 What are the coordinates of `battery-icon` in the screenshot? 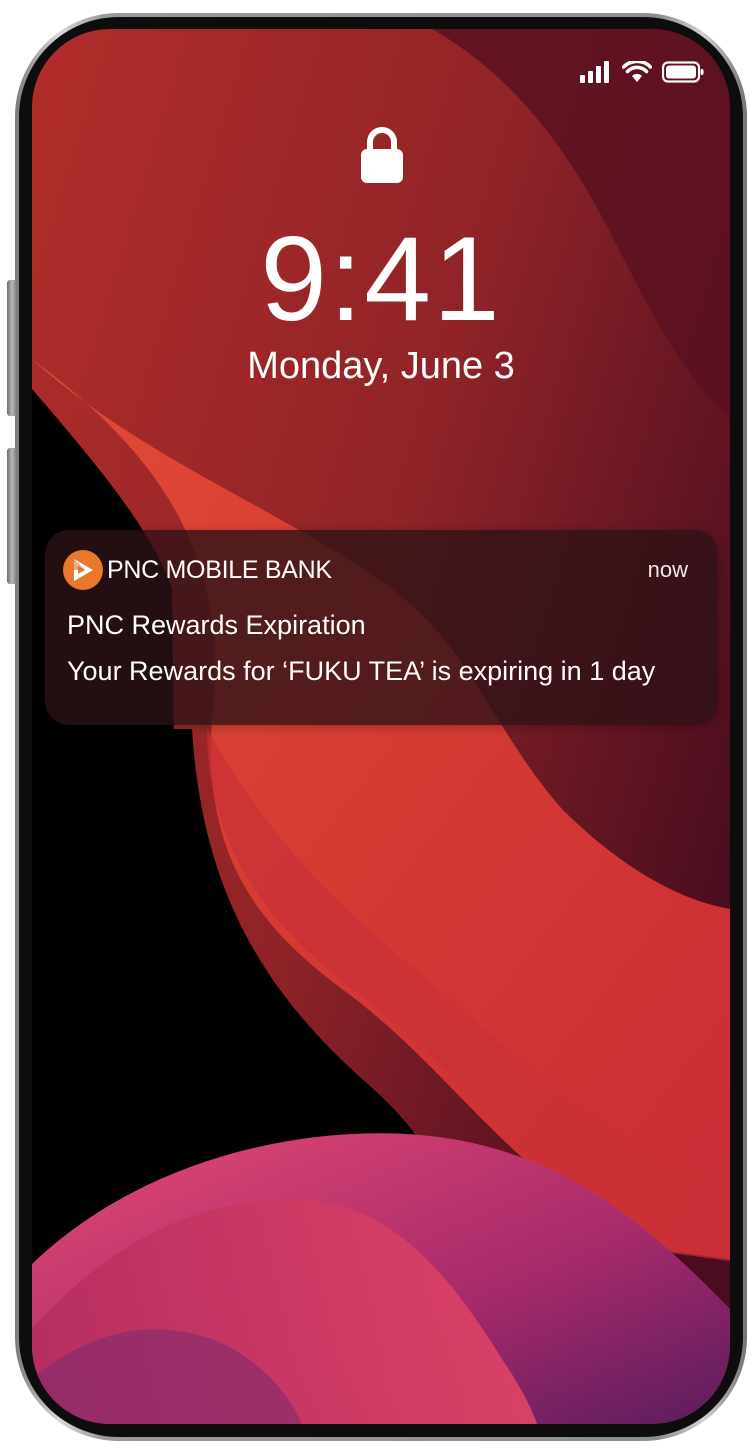 It's located at (683, 72).